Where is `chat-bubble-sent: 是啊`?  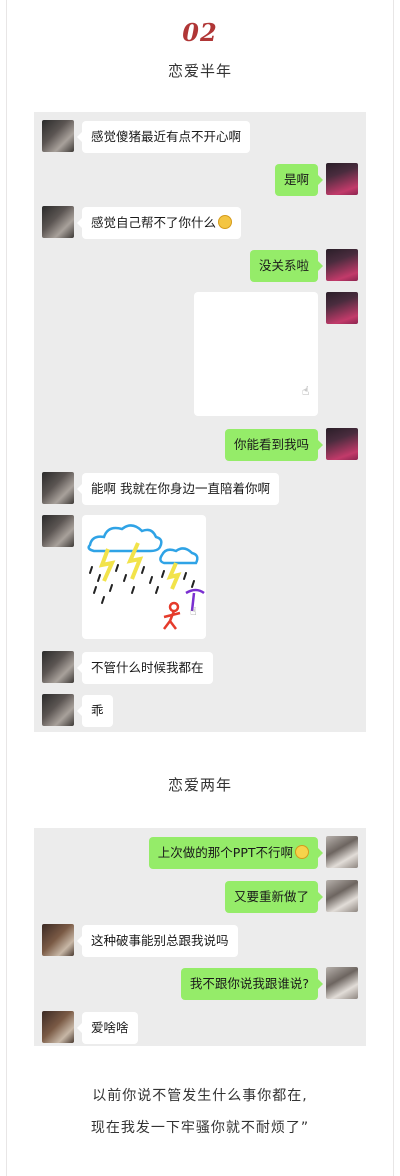
chat-bubble-sent: 是啊 is located at coordinates (299, 180).